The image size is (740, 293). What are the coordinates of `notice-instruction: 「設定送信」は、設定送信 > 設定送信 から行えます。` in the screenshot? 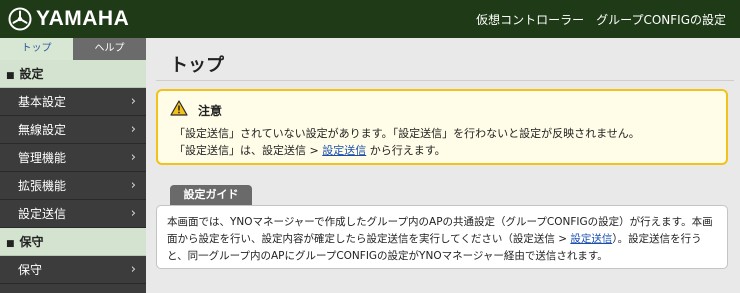 It's located at (310, 150).